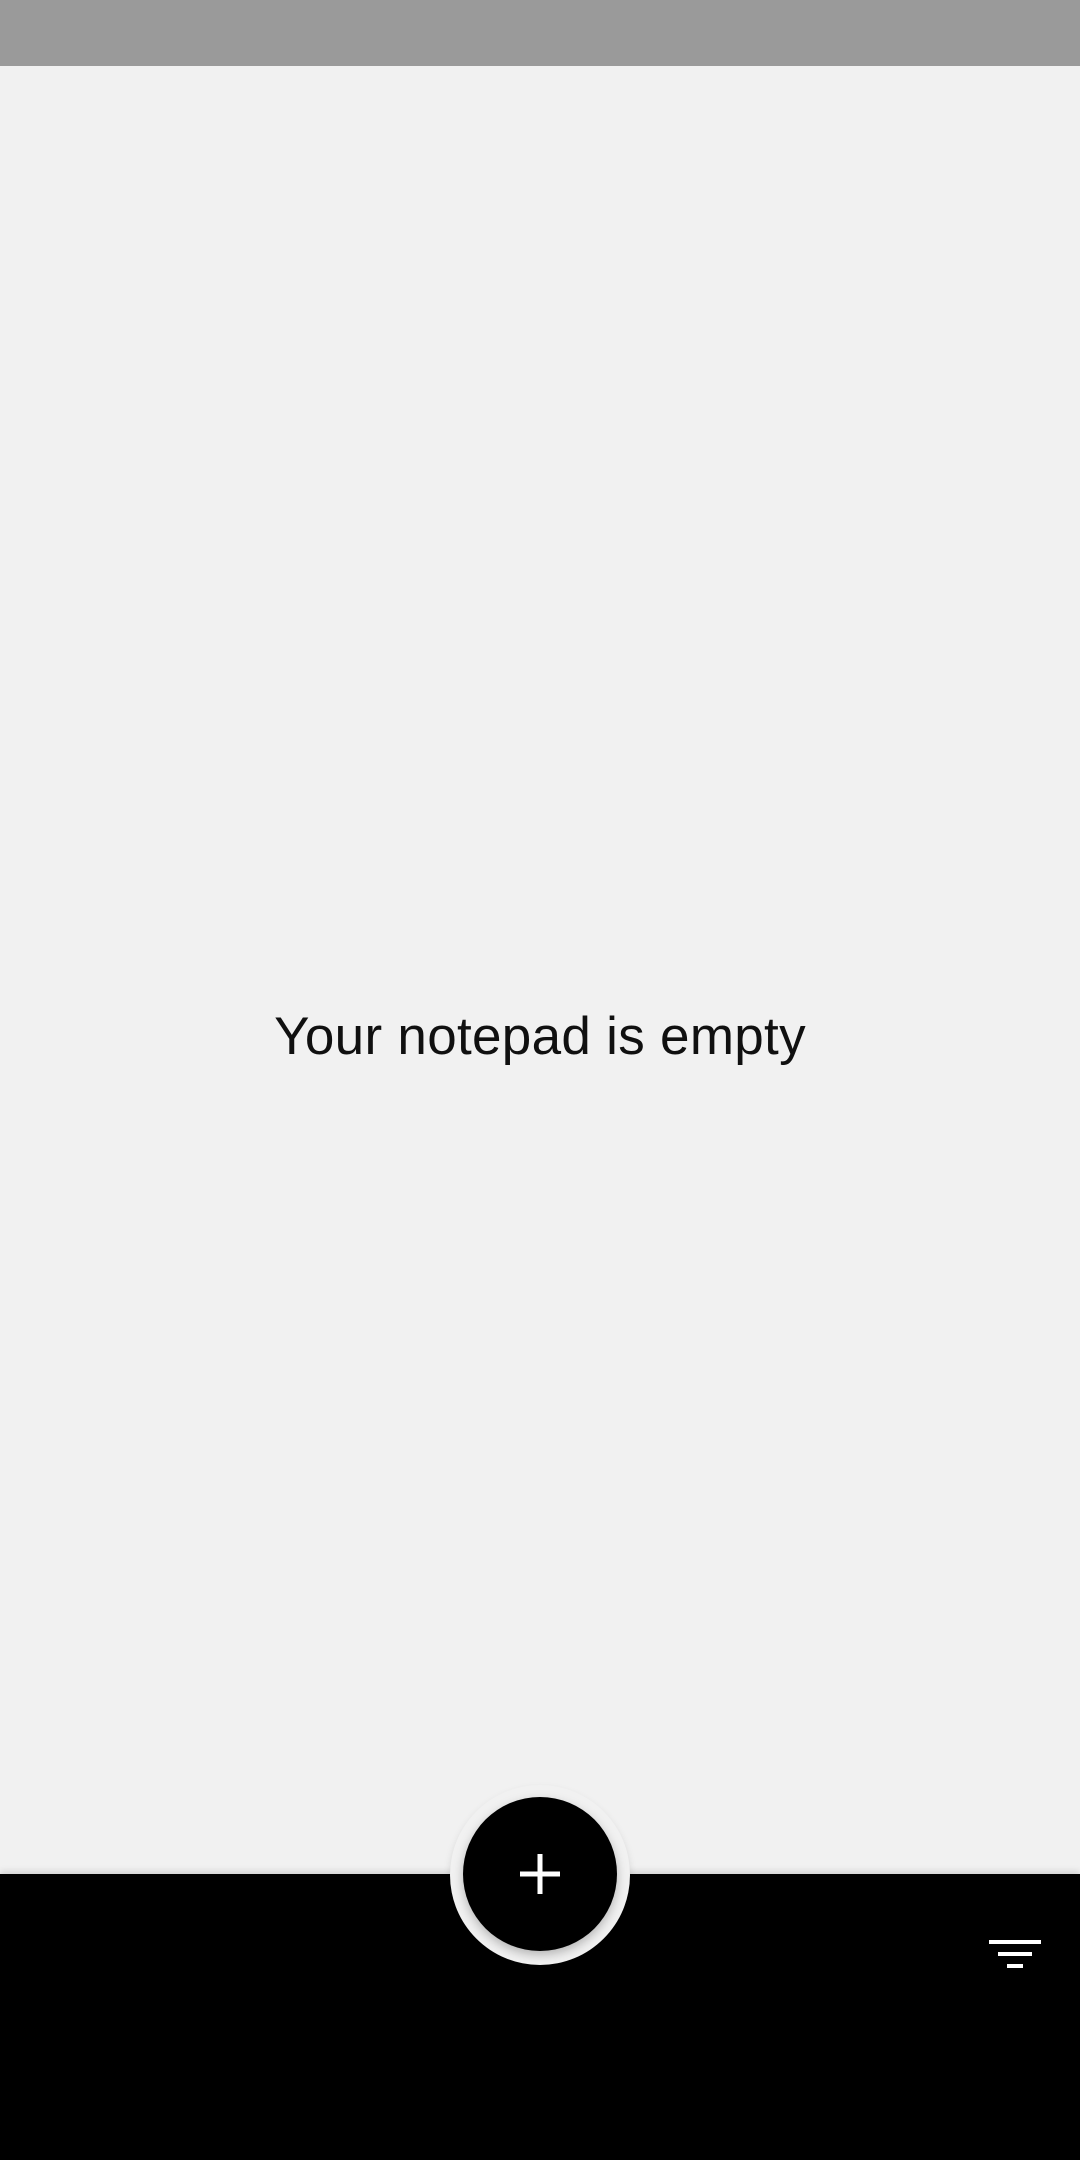  What do you see at coordinates (540, 33) in the screenshot?
I see `status-bar` at bounding box center [540, 33].